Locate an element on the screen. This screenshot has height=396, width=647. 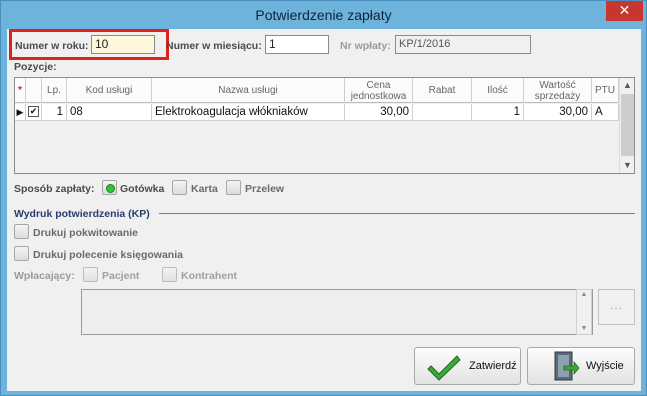
col-new-marker: * is located at coordinates (20, 90).